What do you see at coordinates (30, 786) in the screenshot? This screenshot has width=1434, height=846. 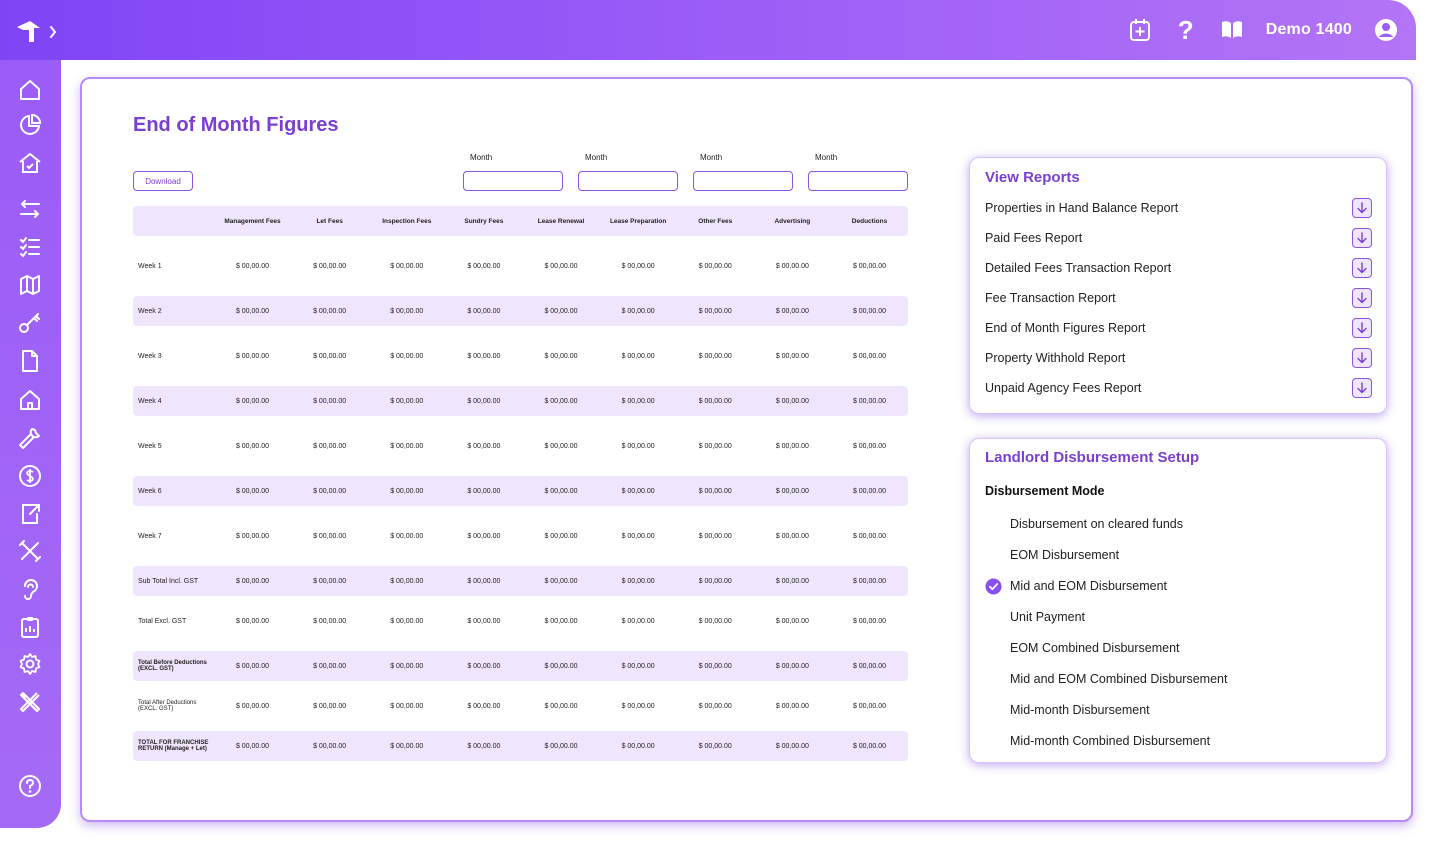 I see `help-circle-icon` at bounding box center [30, 786].